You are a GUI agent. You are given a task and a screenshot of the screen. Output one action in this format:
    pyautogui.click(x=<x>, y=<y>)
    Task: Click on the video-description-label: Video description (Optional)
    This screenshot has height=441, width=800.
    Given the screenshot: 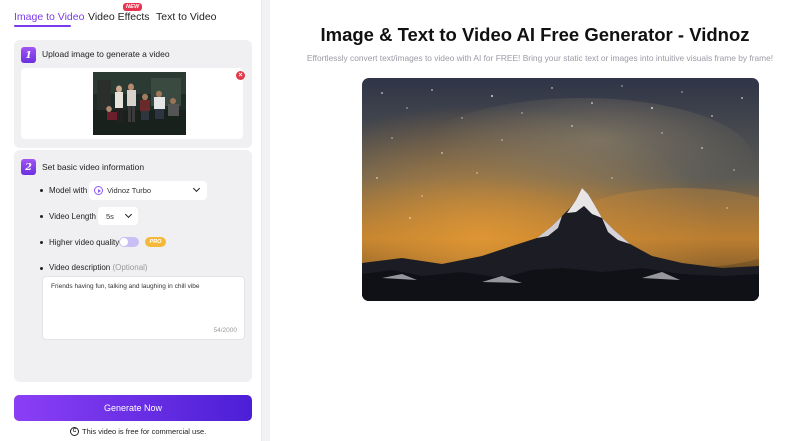 What is the action you would take?
    pyautogui.click(x=98, y=267)
    